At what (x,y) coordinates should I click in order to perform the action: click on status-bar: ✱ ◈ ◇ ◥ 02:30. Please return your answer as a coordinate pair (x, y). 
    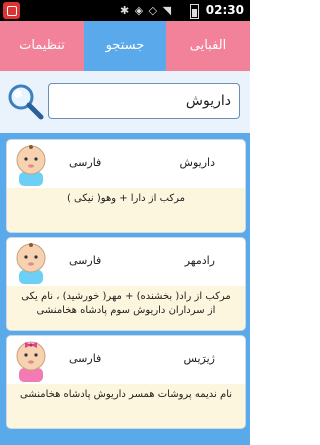
    Looking at the image, I should click on (125, 10).